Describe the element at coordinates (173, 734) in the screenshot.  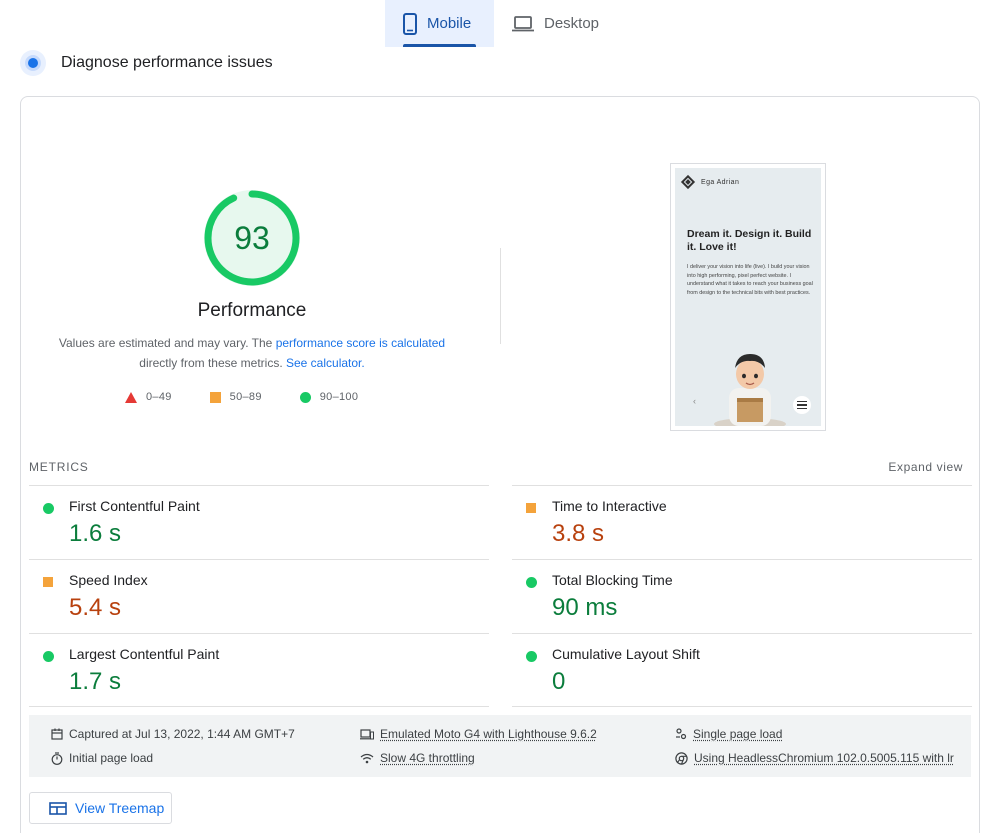
I see `captured-at: Captured at Jul 13, 2022, 1:44 AM GMT+7` at that location.